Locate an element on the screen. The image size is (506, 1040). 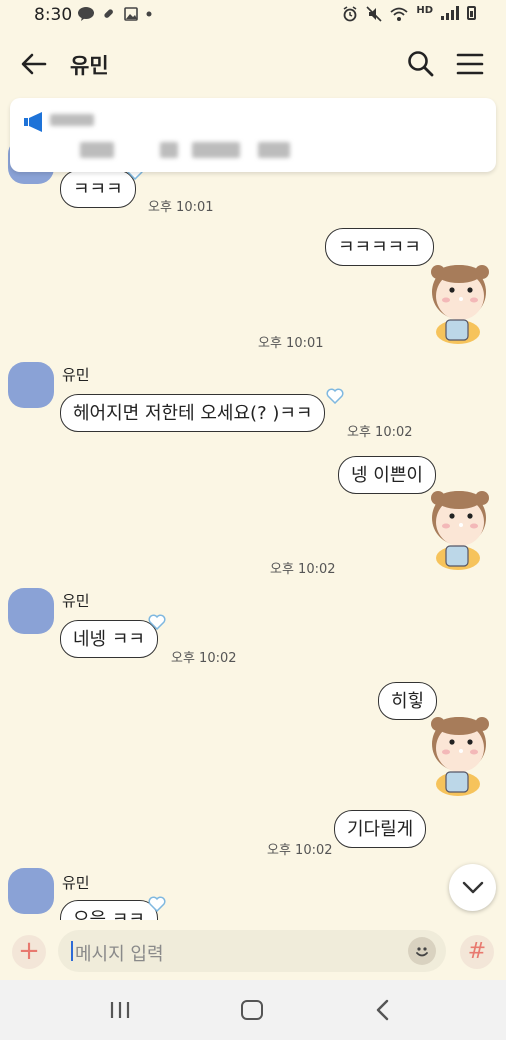
message-bubble: ㅋㅋㅋ is located at coordinates (98, 189).